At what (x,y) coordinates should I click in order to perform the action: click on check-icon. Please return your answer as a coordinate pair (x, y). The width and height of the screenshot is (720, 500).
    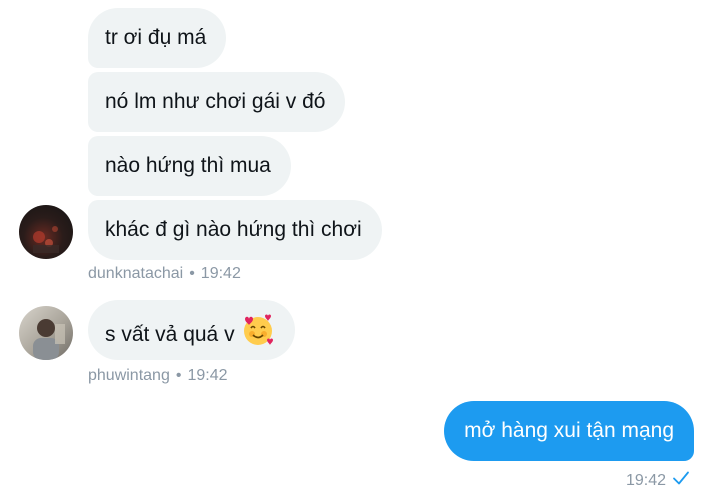
    Looking at the image, I should click on (681, 480).